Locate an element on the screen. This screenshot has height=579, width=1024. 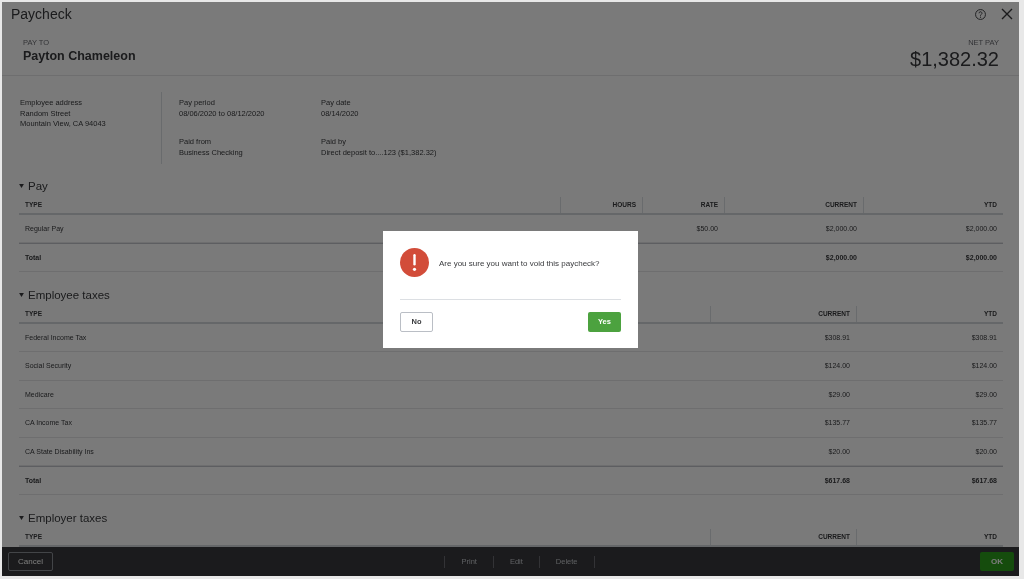
close-icon is located at coordinates (1007, 14).